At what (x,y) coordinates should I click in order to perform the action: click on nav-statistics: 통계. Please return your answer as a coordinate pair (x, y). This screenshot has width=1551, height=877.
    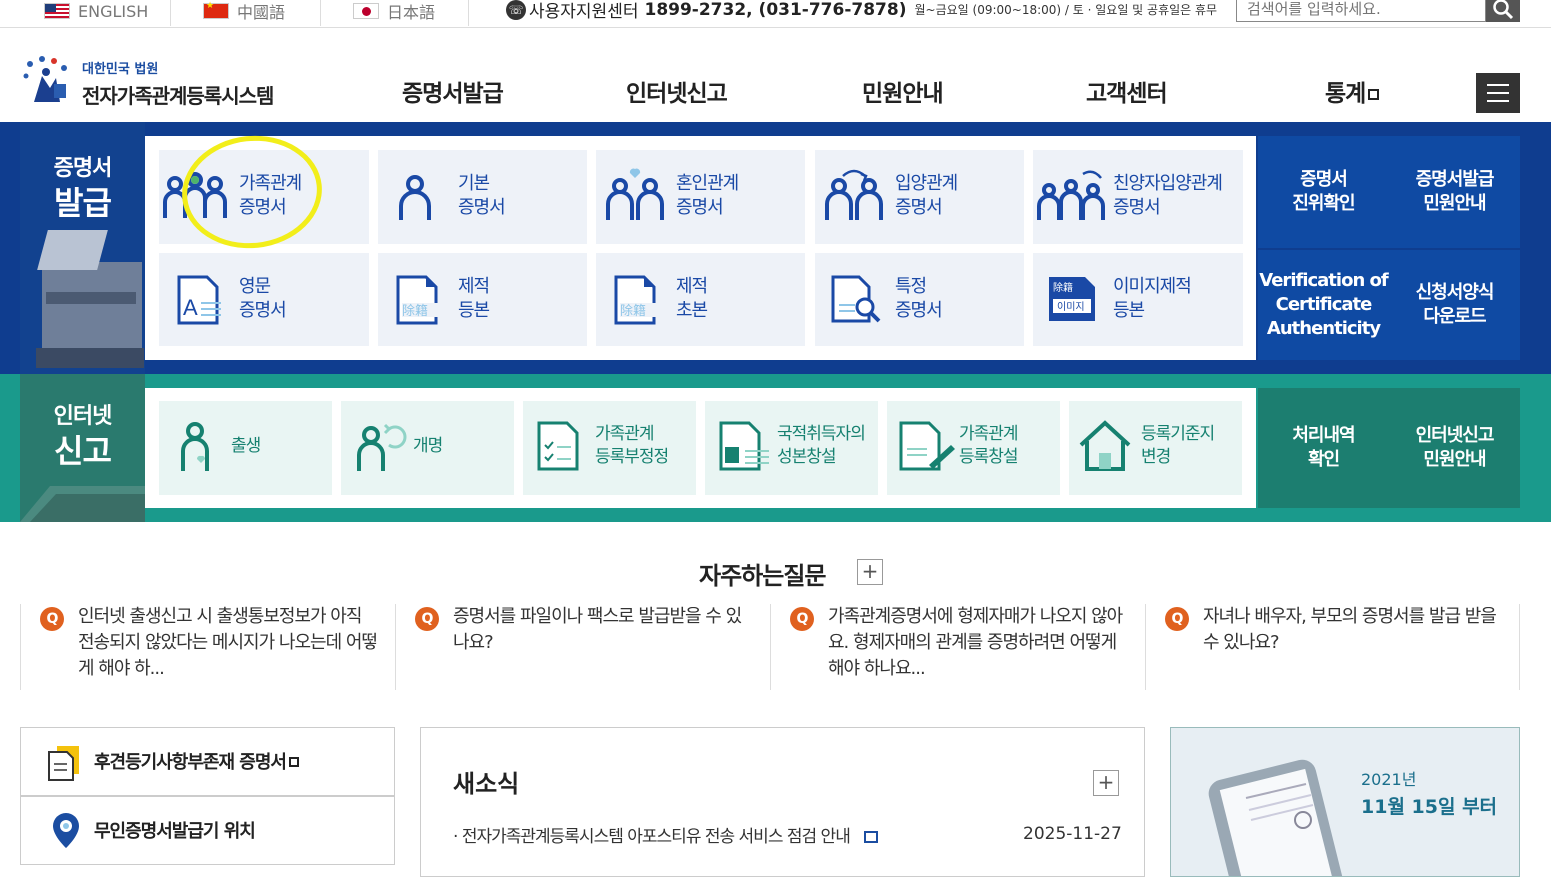
    Looking at the image, I should click on (1352, 91).